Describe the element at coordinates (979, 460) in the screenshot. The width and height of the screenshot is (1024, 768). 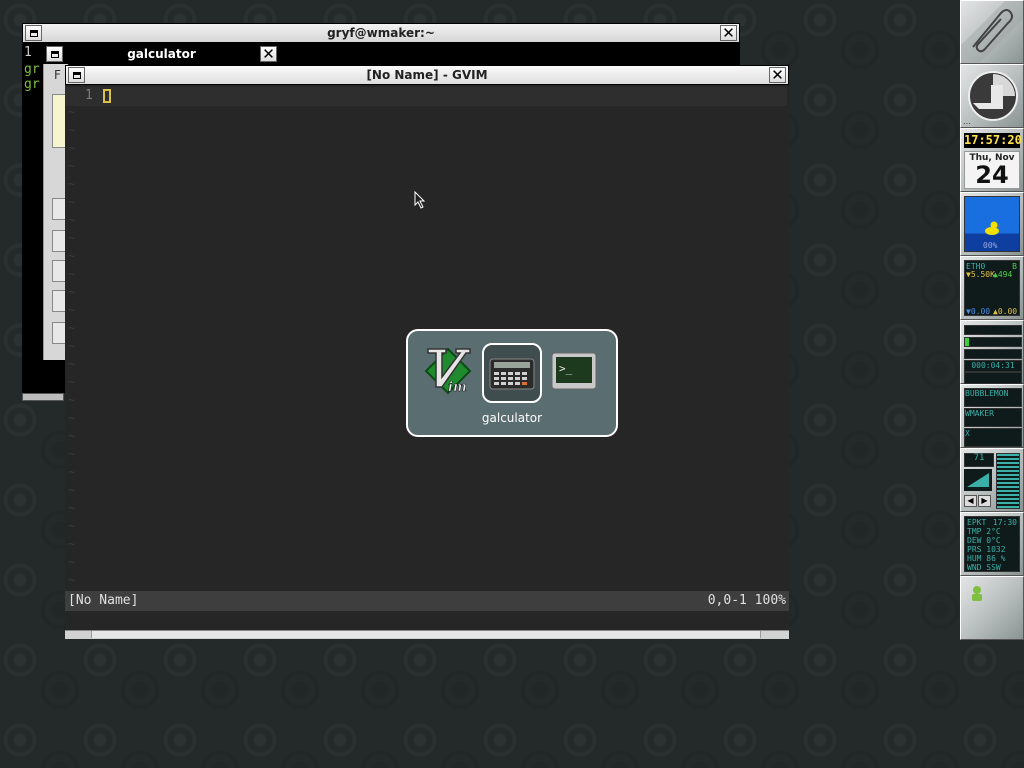
I see `mixer-value: 71` at that location.